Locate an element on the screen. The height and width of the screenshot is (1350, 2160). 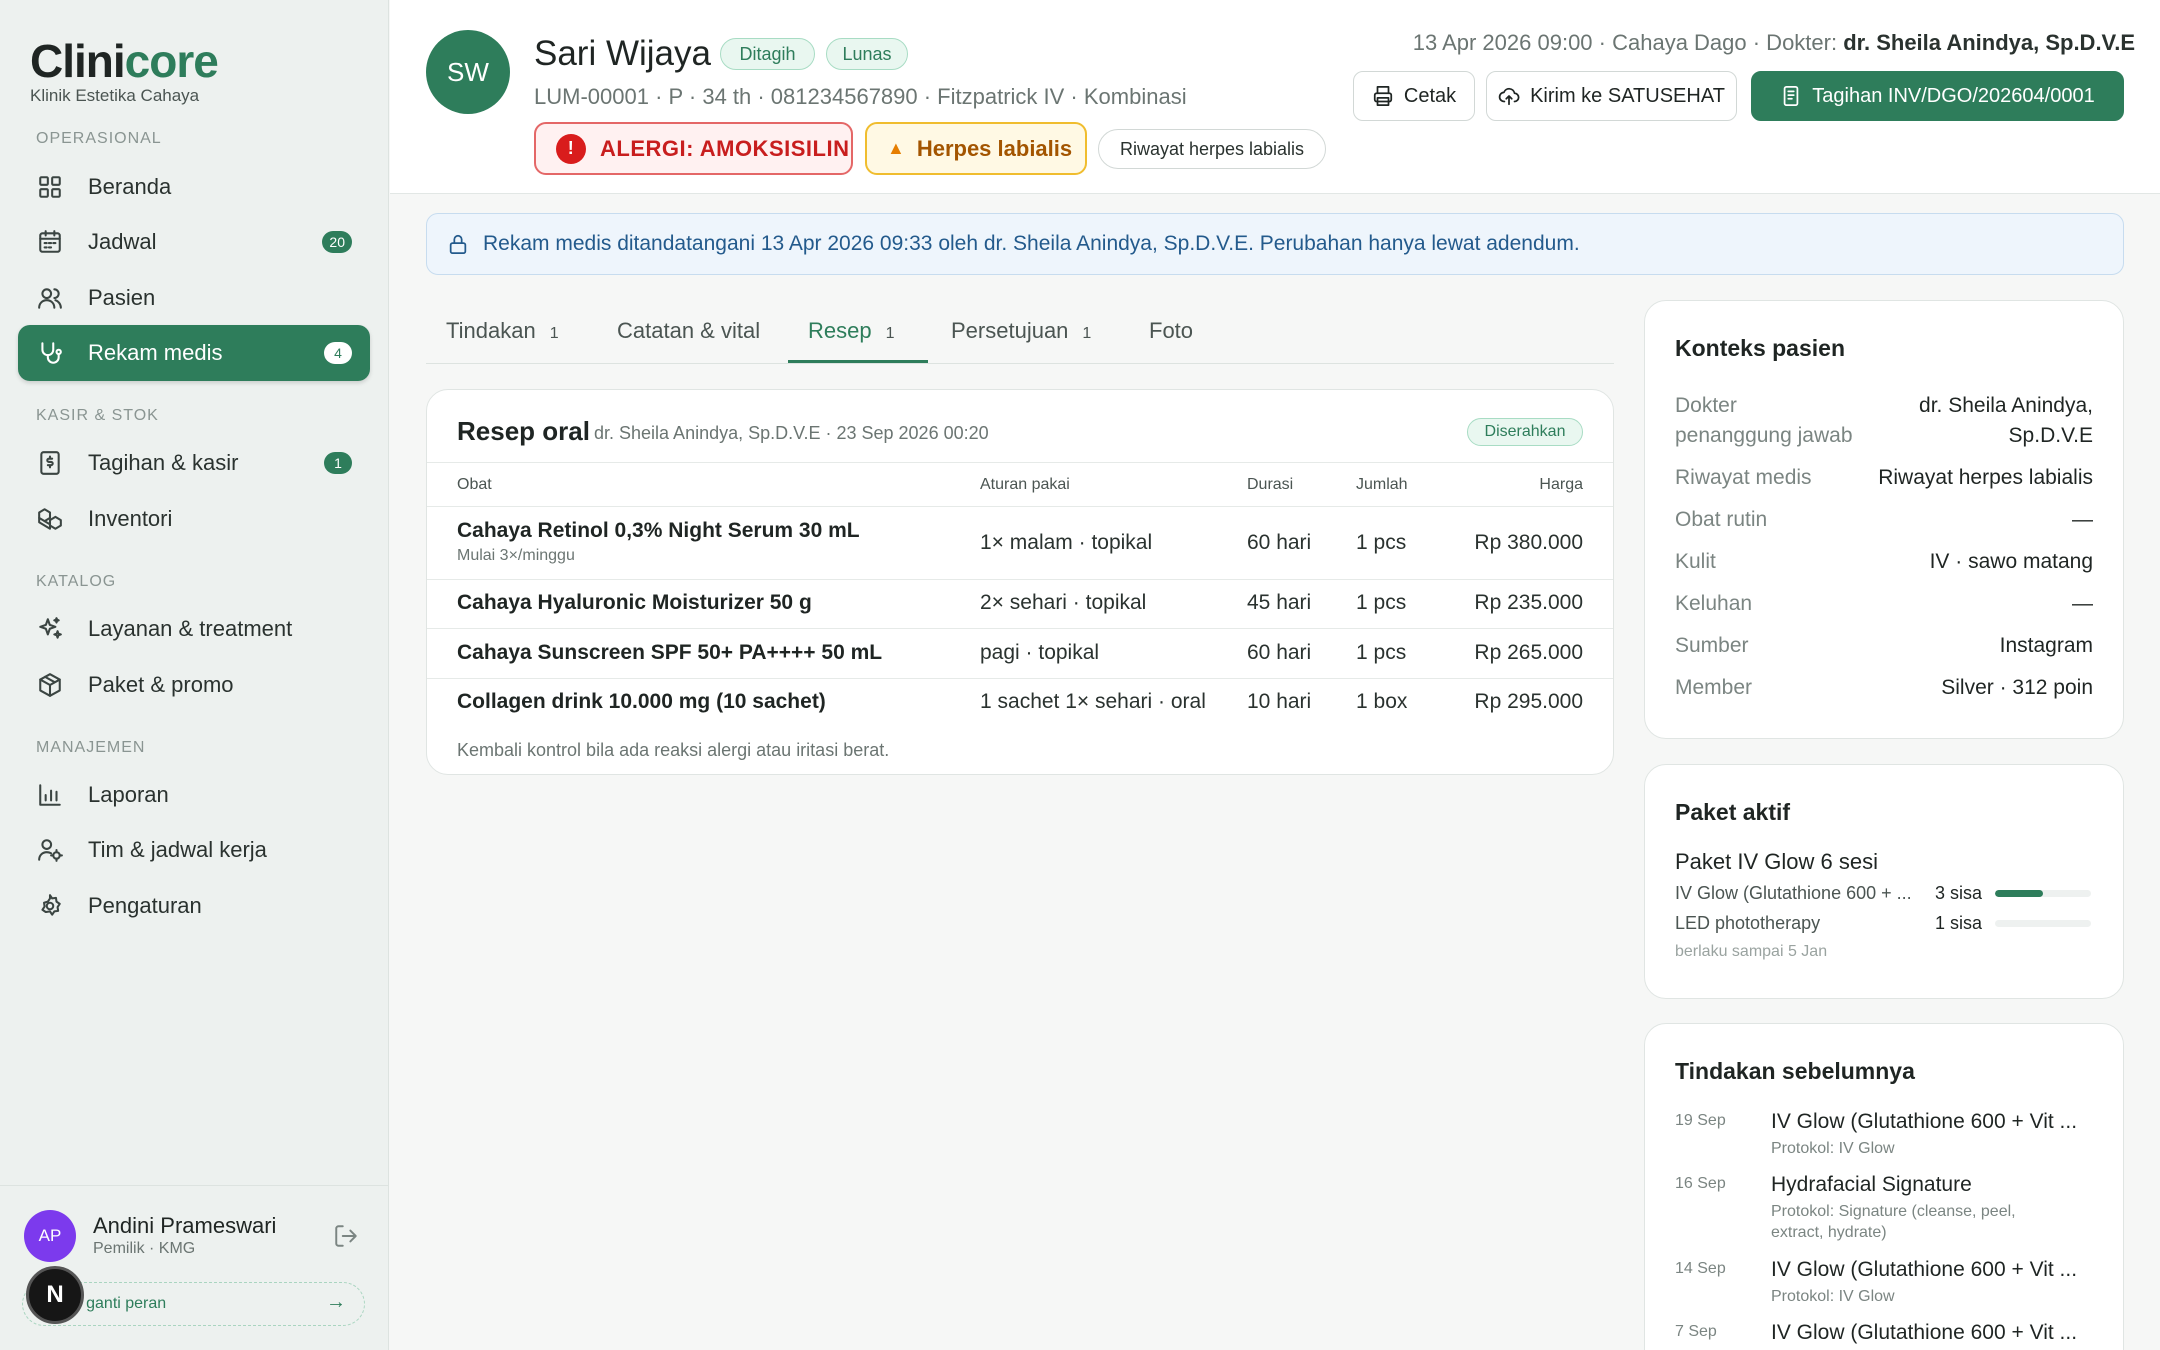
status-badge-ditagih: Ditagih is located at coordinates (767, 54).